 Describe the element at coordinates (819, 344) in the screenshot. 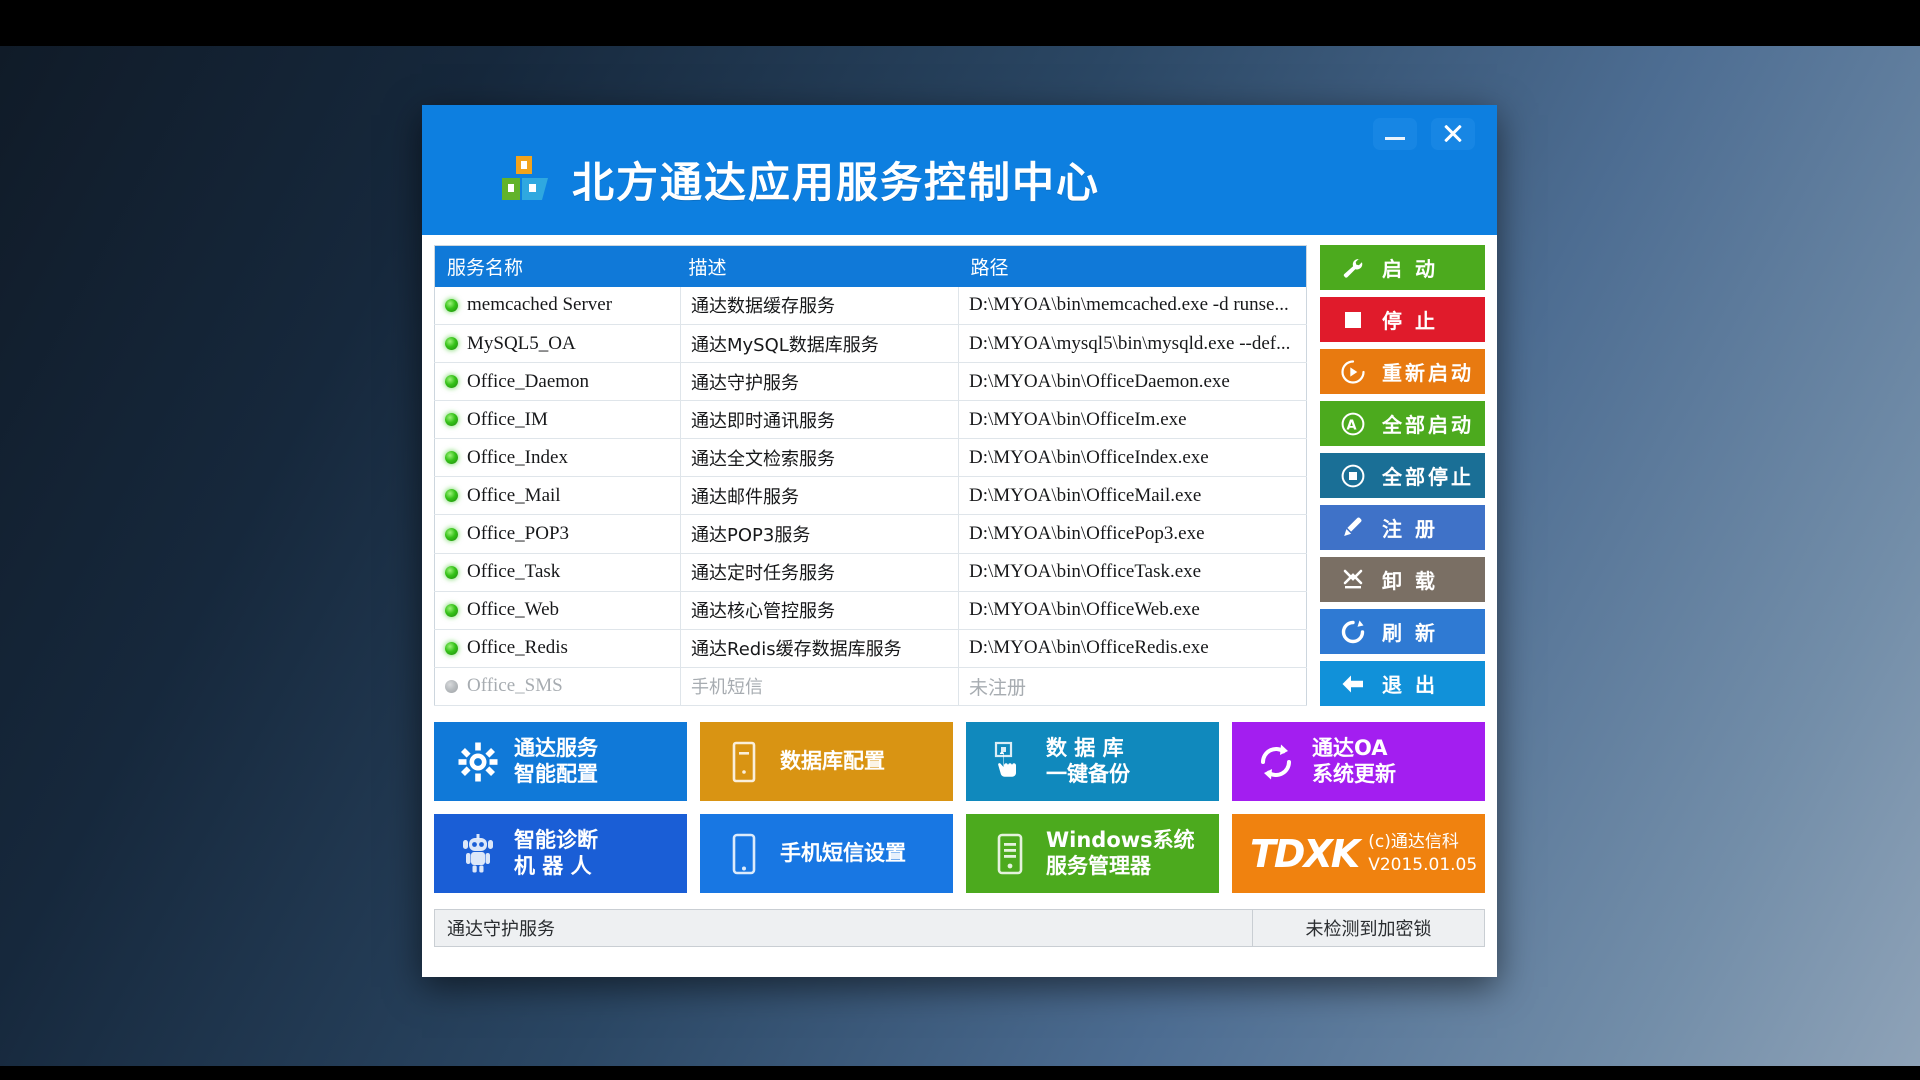

I see `cell-description: 通达MySQL数据库服务` at that location.